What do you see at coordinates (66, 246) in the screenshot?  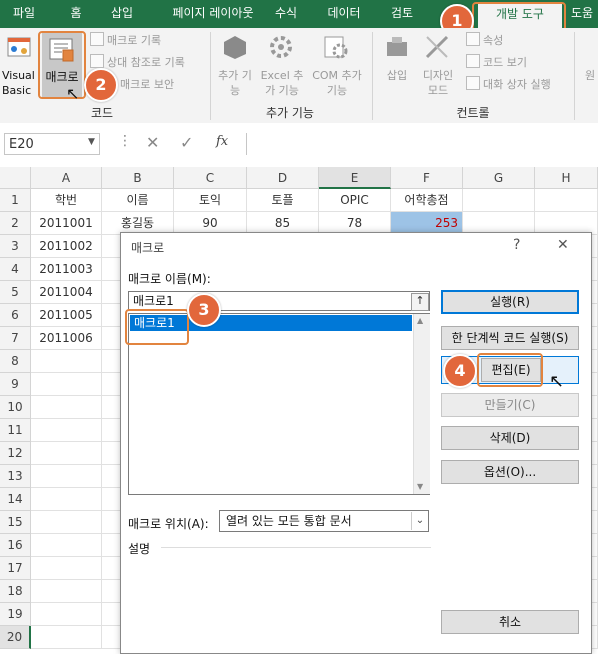 I see `table-cell: 2011002` at bounding box center [66, 246].